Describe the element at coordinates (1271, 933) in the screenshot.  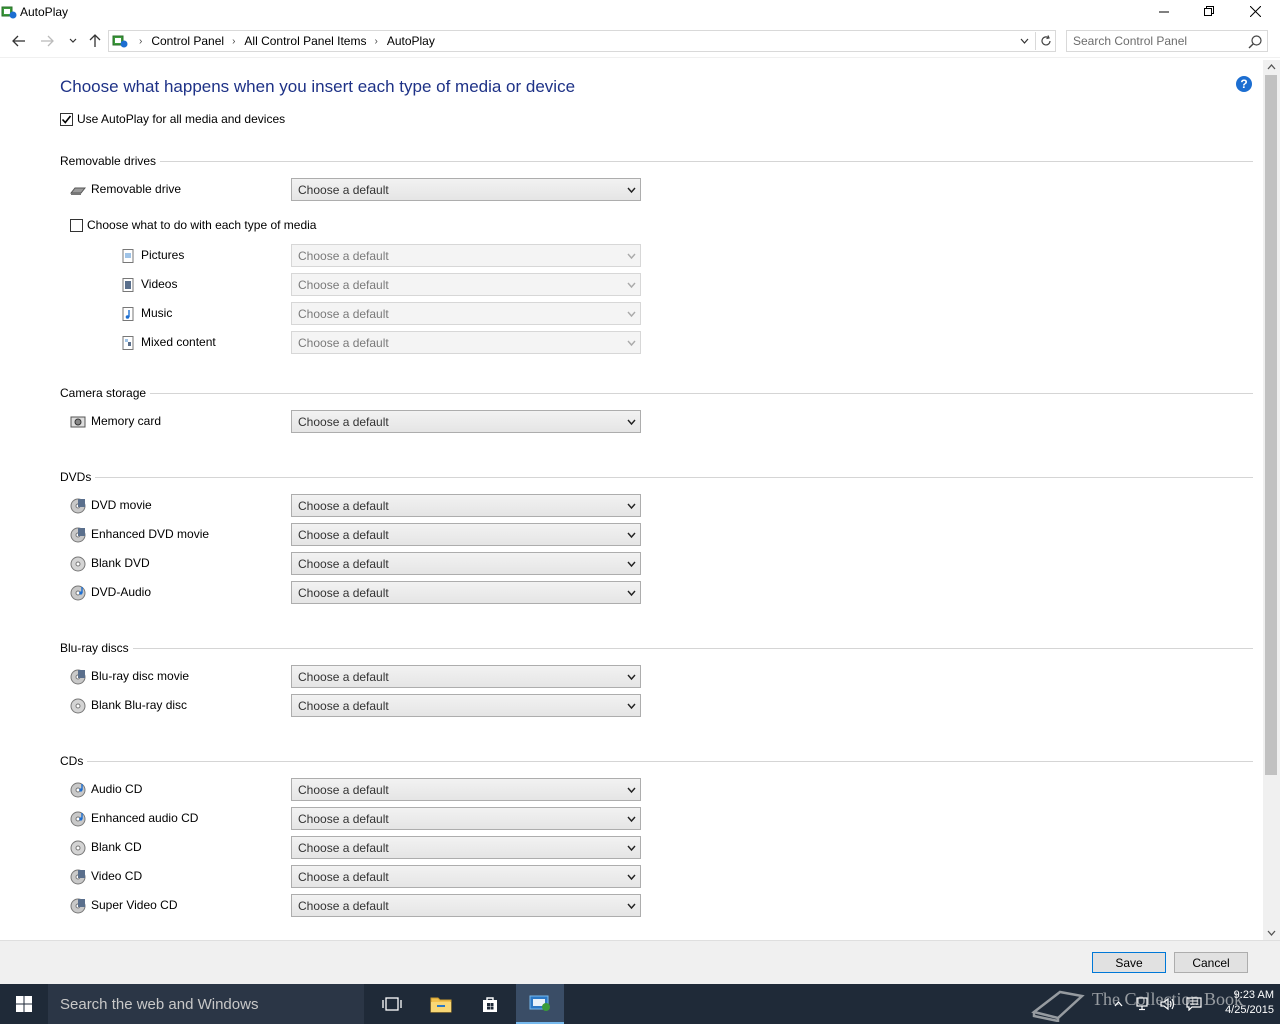
I see `scroll-down-button` at that location.